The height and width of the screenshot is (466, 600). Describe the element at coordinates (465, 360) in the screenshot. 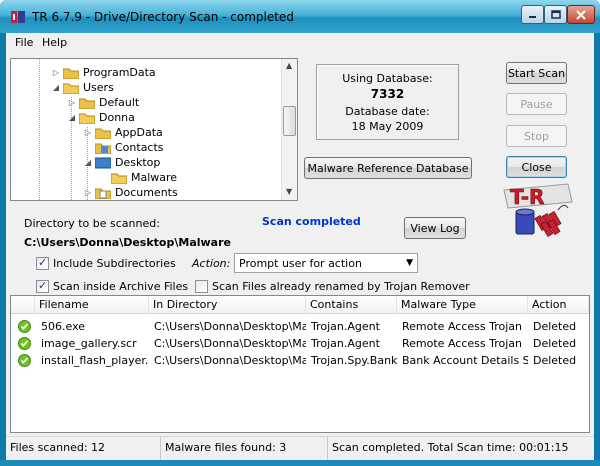

I see `cell-malware-type: Bank Account Details Stealer` at that location.